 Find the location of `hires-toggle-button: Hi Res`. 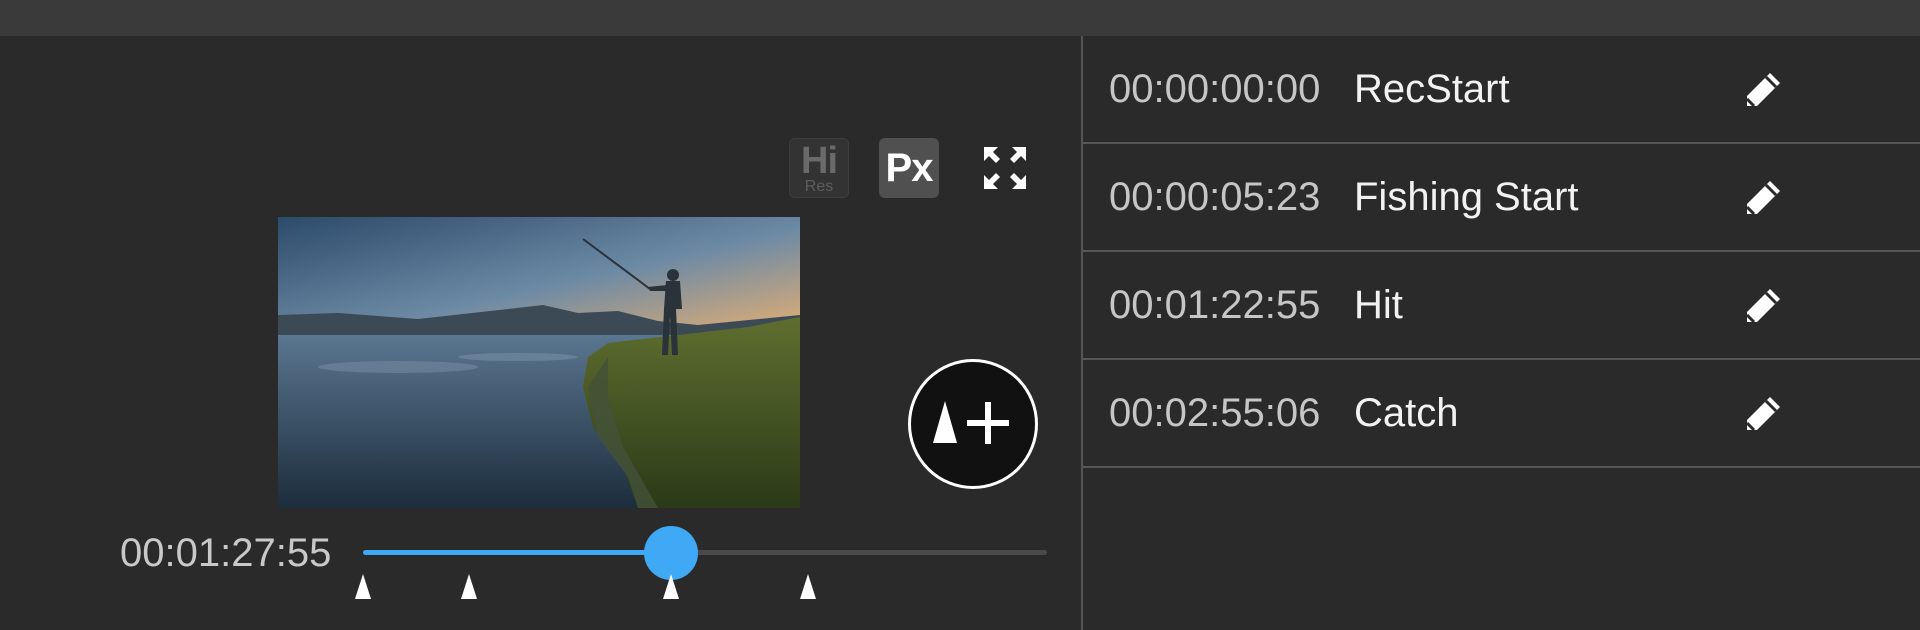

hires-toggle-button: Hi Res is located at coordinates (819, 168).